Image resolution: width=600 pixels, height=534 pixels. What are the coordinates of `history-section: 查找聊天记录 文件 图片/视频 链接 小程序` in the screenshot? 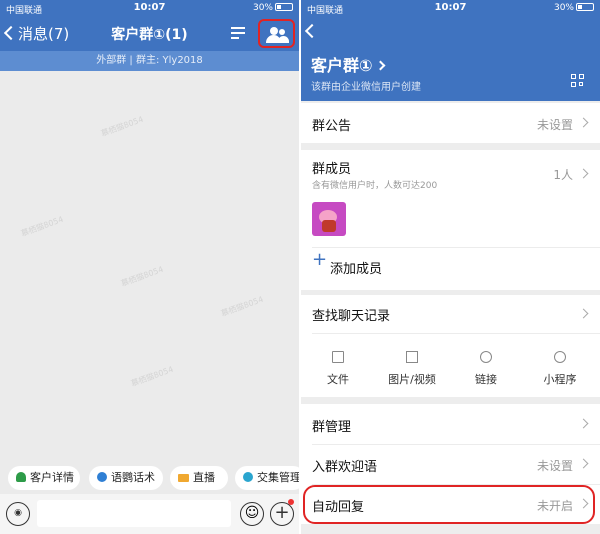 It's located at (450, 346).